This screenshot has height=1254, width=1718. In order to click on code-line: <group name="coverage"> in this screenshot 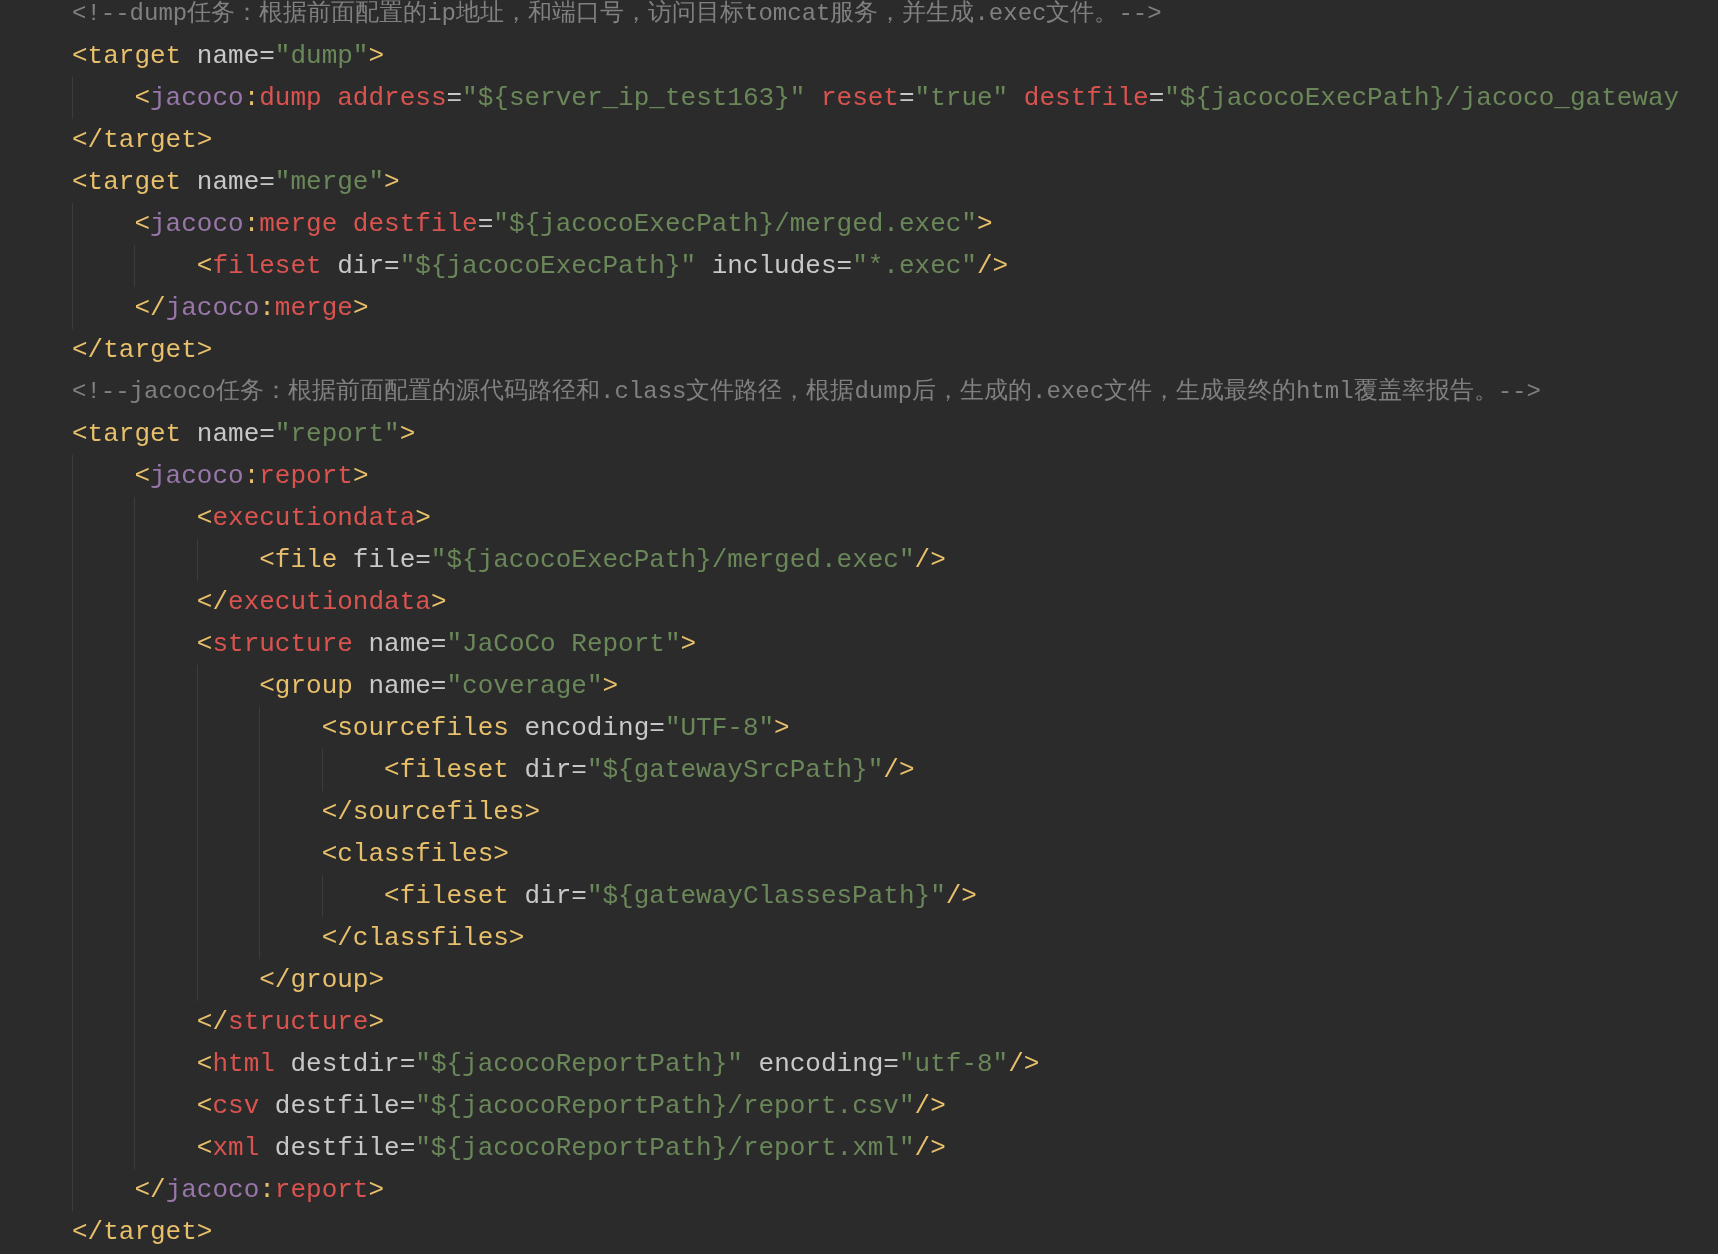, I will do `click(439, 686)`.